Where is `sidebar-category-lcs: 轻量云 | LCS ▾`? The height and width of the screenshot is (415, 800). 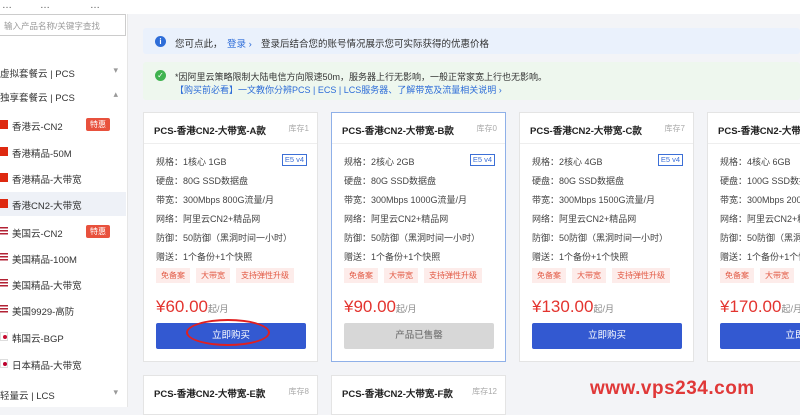
sidebar-category-lcs: 轻量云 | LCS ▾ is located at coordinates (64, 394).